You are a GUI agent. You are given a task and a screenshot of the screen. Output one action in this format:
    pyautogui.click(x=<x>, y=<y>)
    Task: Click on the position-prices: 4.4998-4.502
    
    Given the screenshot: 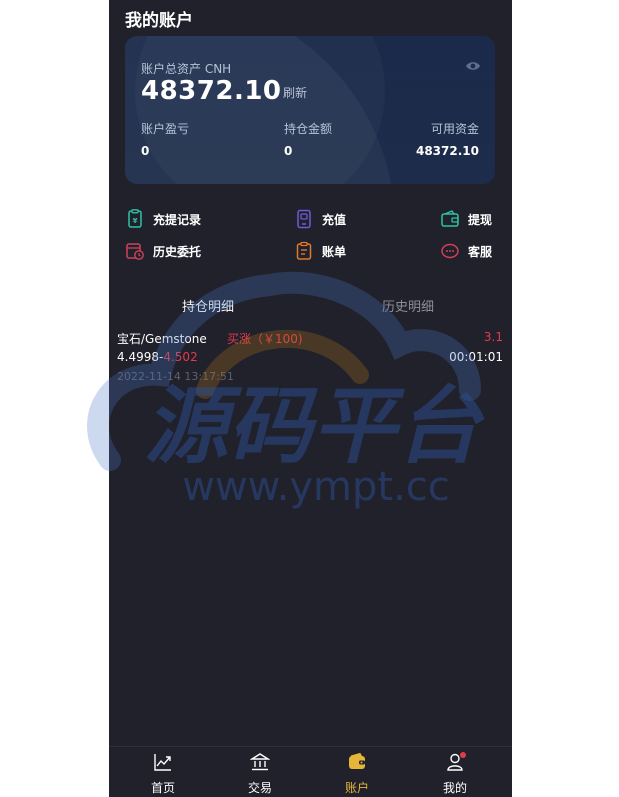 What is the action you would take?
    pyautogui.click(x=157, y=357)
    